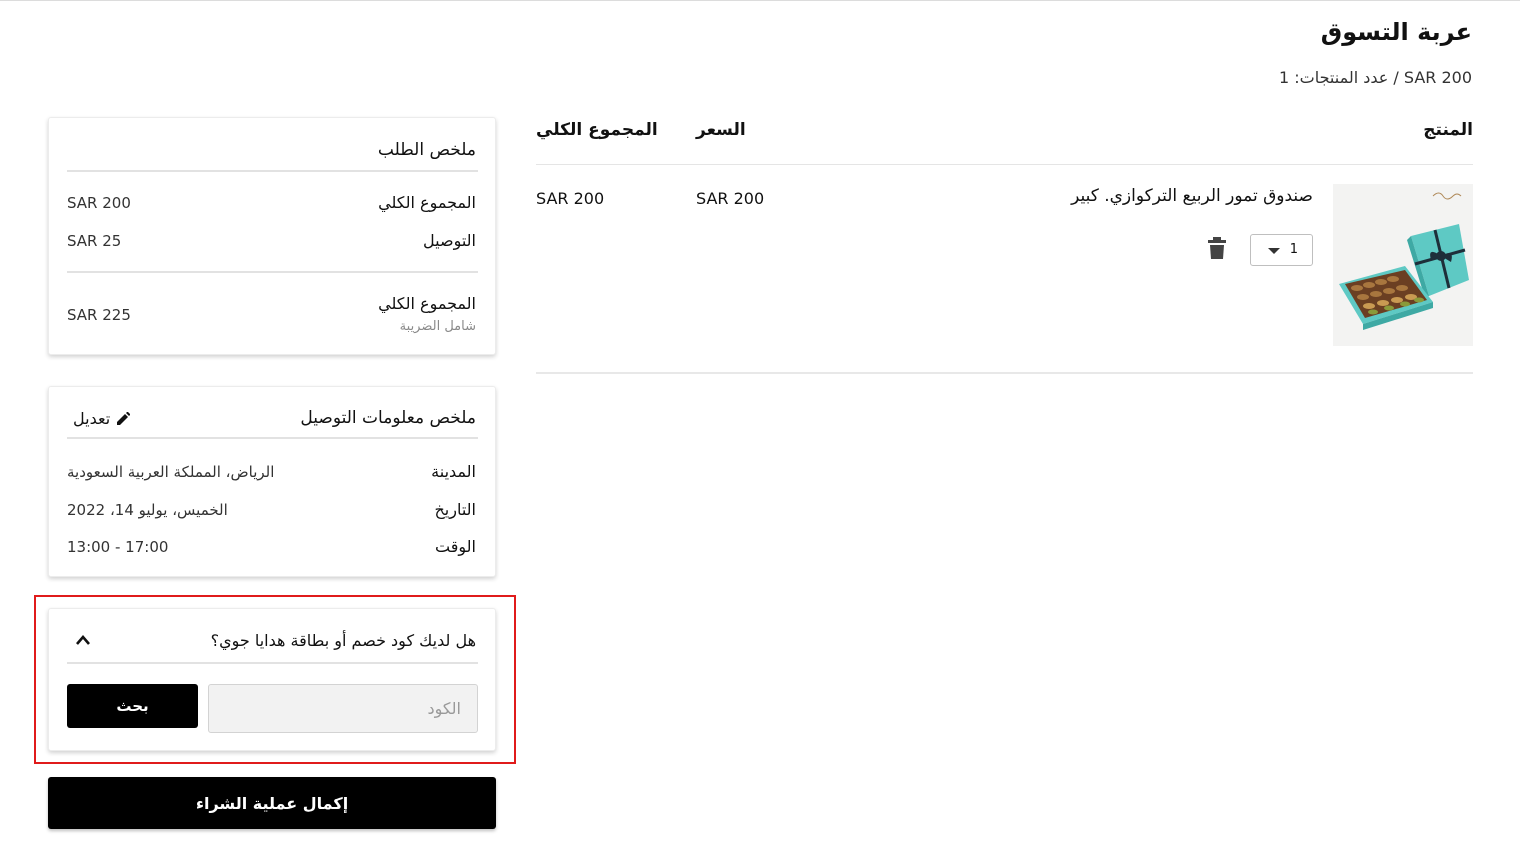  What do you see at coordinates (99, 203) in the screenshot?
I see `subtotal-value: SAR 200` at bounding box center [99, 203].